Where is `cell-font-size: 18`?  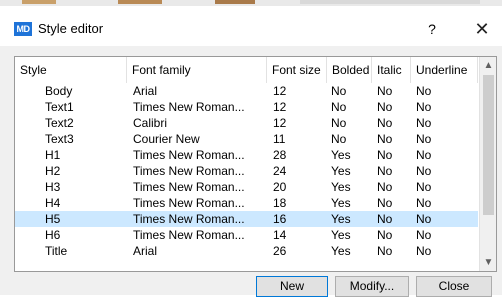
cell-font-size: 18 is located at coordinates (280, 203).